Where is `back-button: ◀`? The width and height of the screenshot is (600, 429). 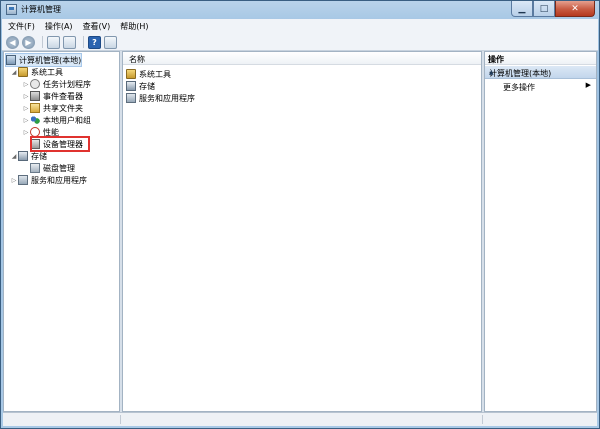
back-button: ◀ is located at coordinates (12, 42).